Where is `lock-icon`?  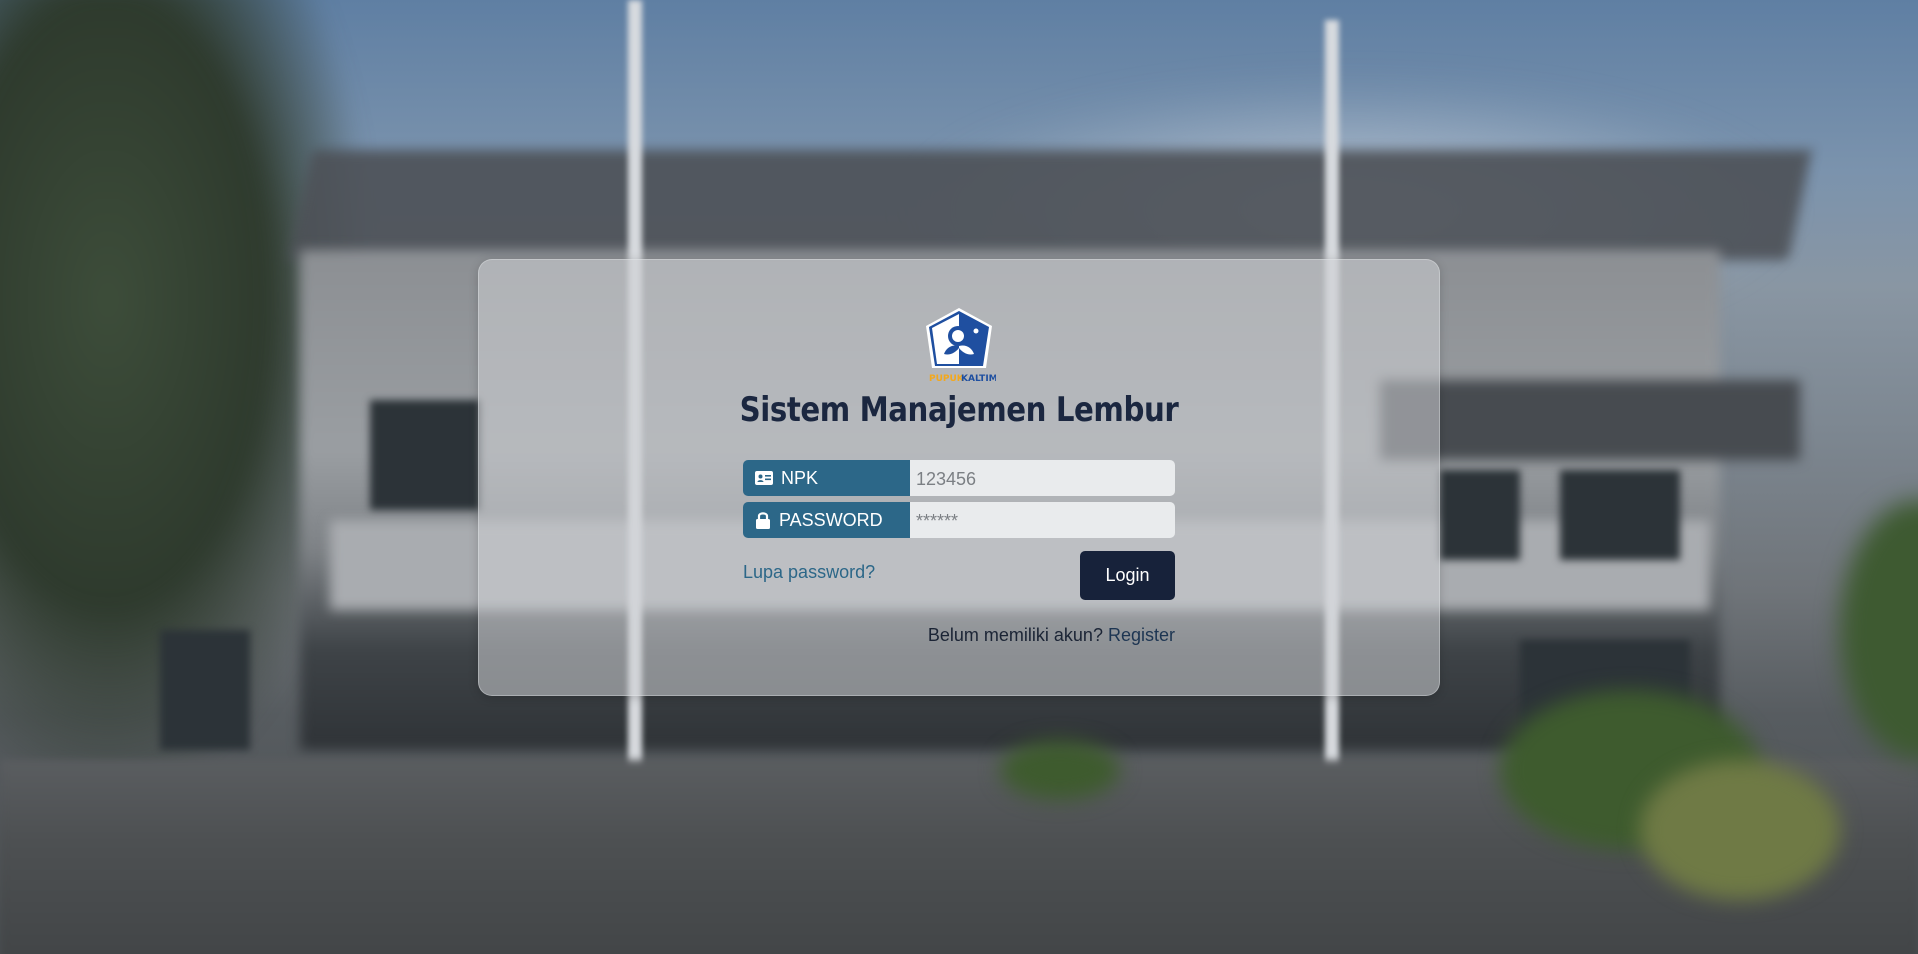
lock-icon is located at coordinates (763, 520).